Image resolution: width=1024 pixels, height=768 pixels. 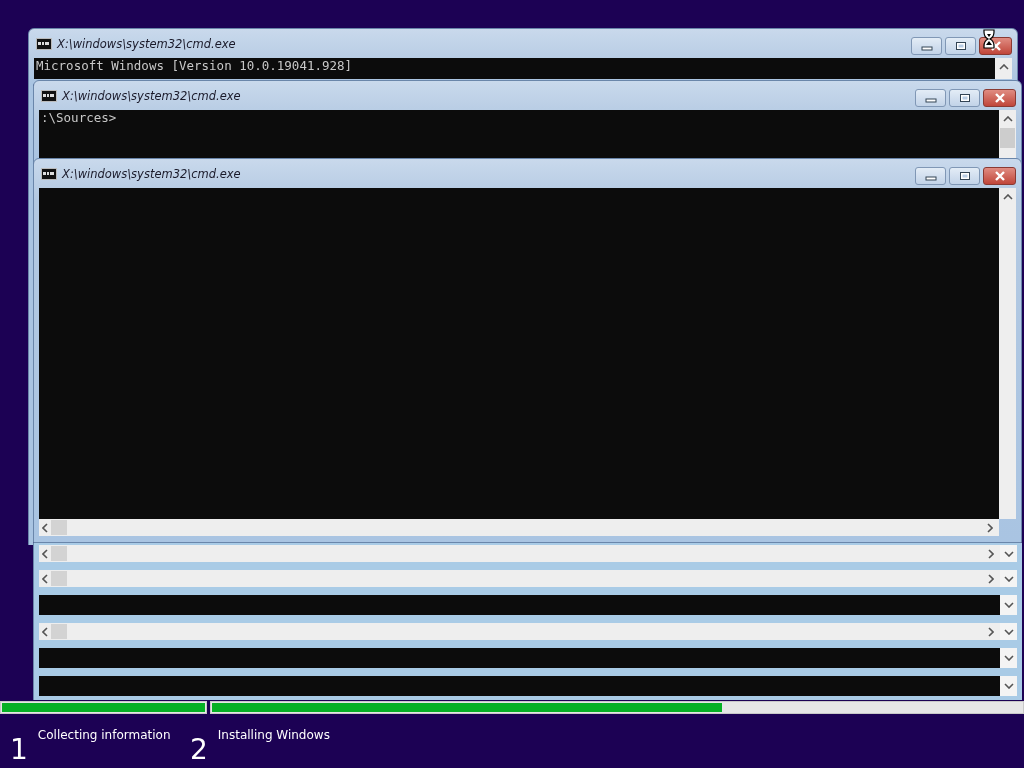 What do you see at coordinates (104, 735) in the screenshot?
I see `step-label: Collecting information` at bounding box center [104, 735].